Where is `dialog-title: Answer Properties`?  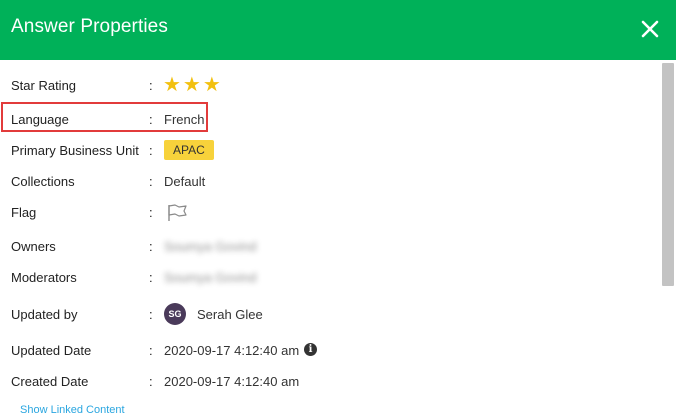 dialog-title: Answer Properties is located at coordinates (89, 26).